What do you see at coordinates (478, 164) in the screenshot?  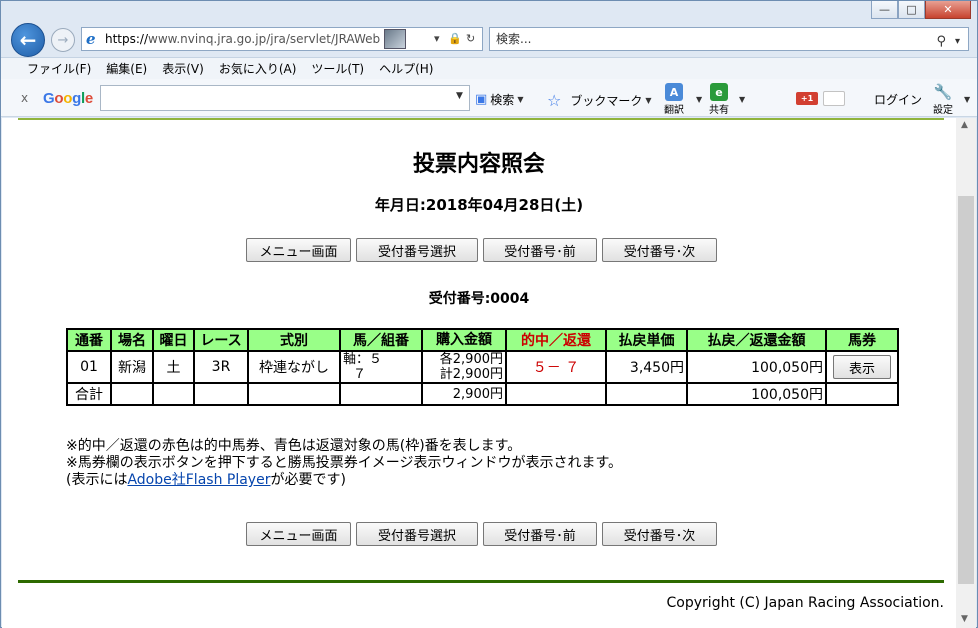 I see `page-title: 投票内容照会` at bounding box center [478, 164].